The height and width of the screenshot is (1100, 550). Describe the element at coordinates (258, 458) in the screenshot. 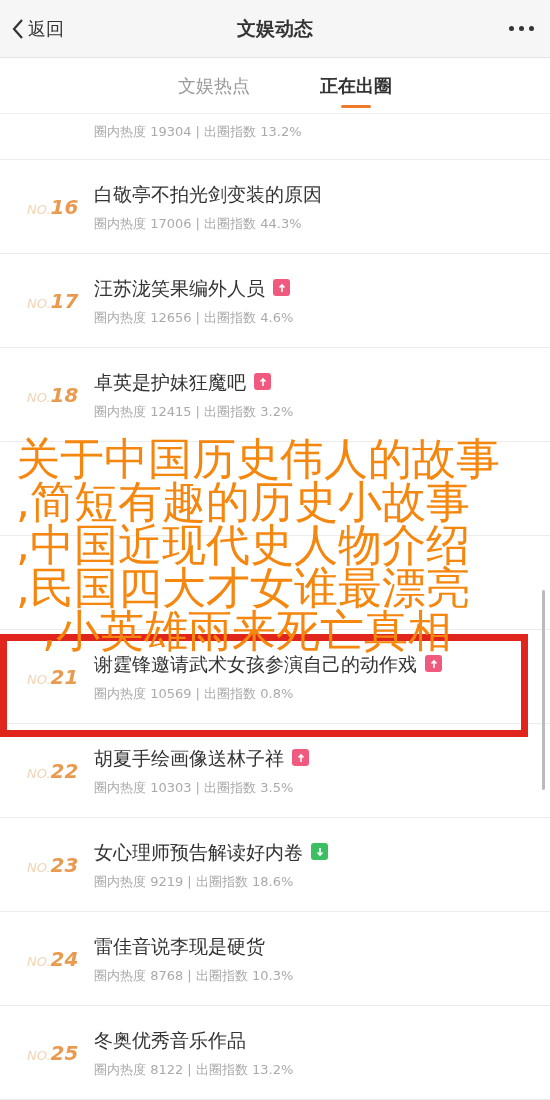

I see `caption-line: 关于中国历史伟人的故事` at that location.